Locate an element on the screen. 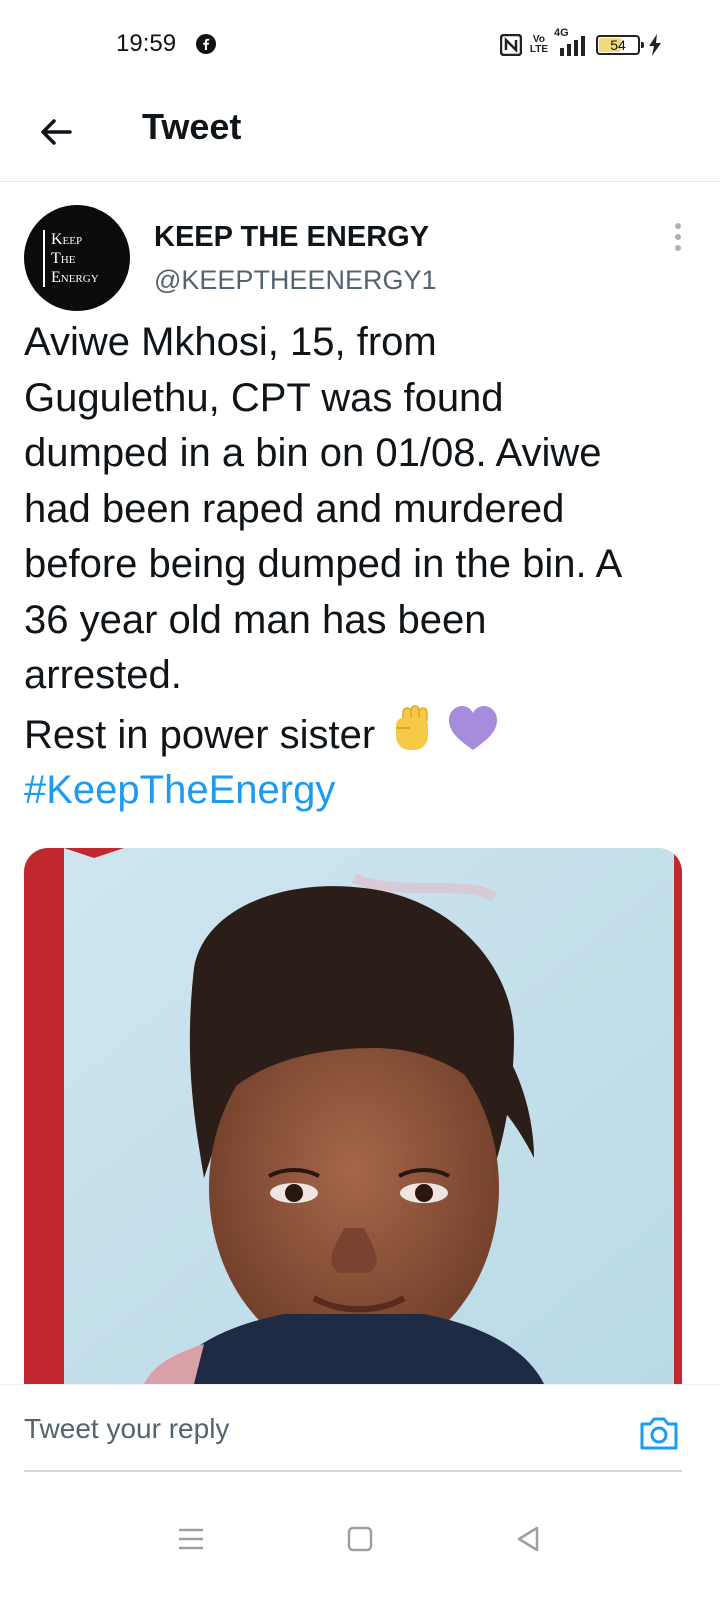 Image resolution: width=720 pixels, height=1600 pixels. more-options-button is located at coordinates (678, 237).